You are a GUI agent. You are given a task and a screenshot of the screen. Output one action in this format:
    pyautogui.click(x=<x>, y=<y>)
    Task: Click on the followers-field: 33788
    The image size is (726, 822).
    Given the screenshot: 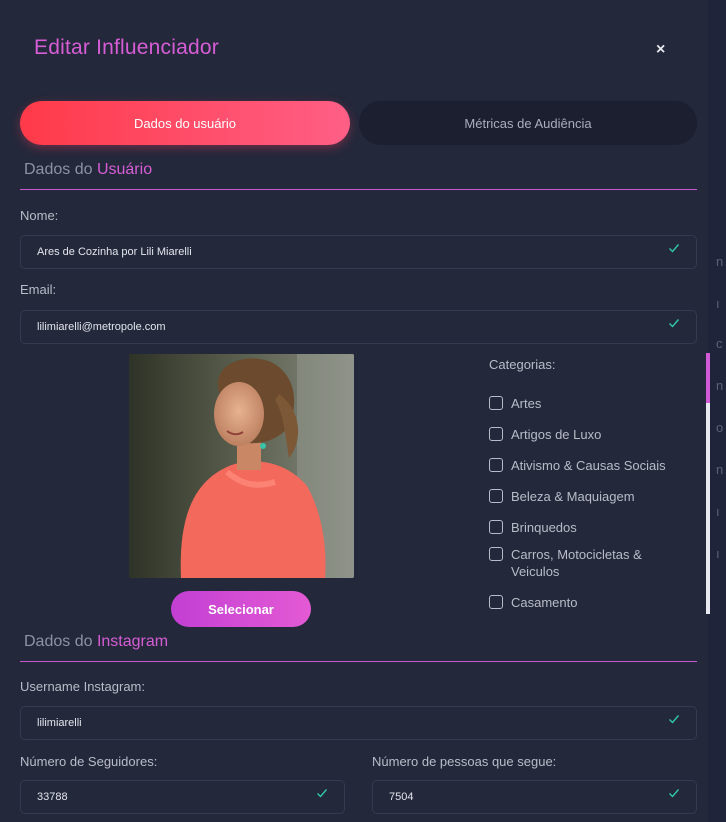 What is the action you would take?
    pyautogui.click(x=182, y=797)
    